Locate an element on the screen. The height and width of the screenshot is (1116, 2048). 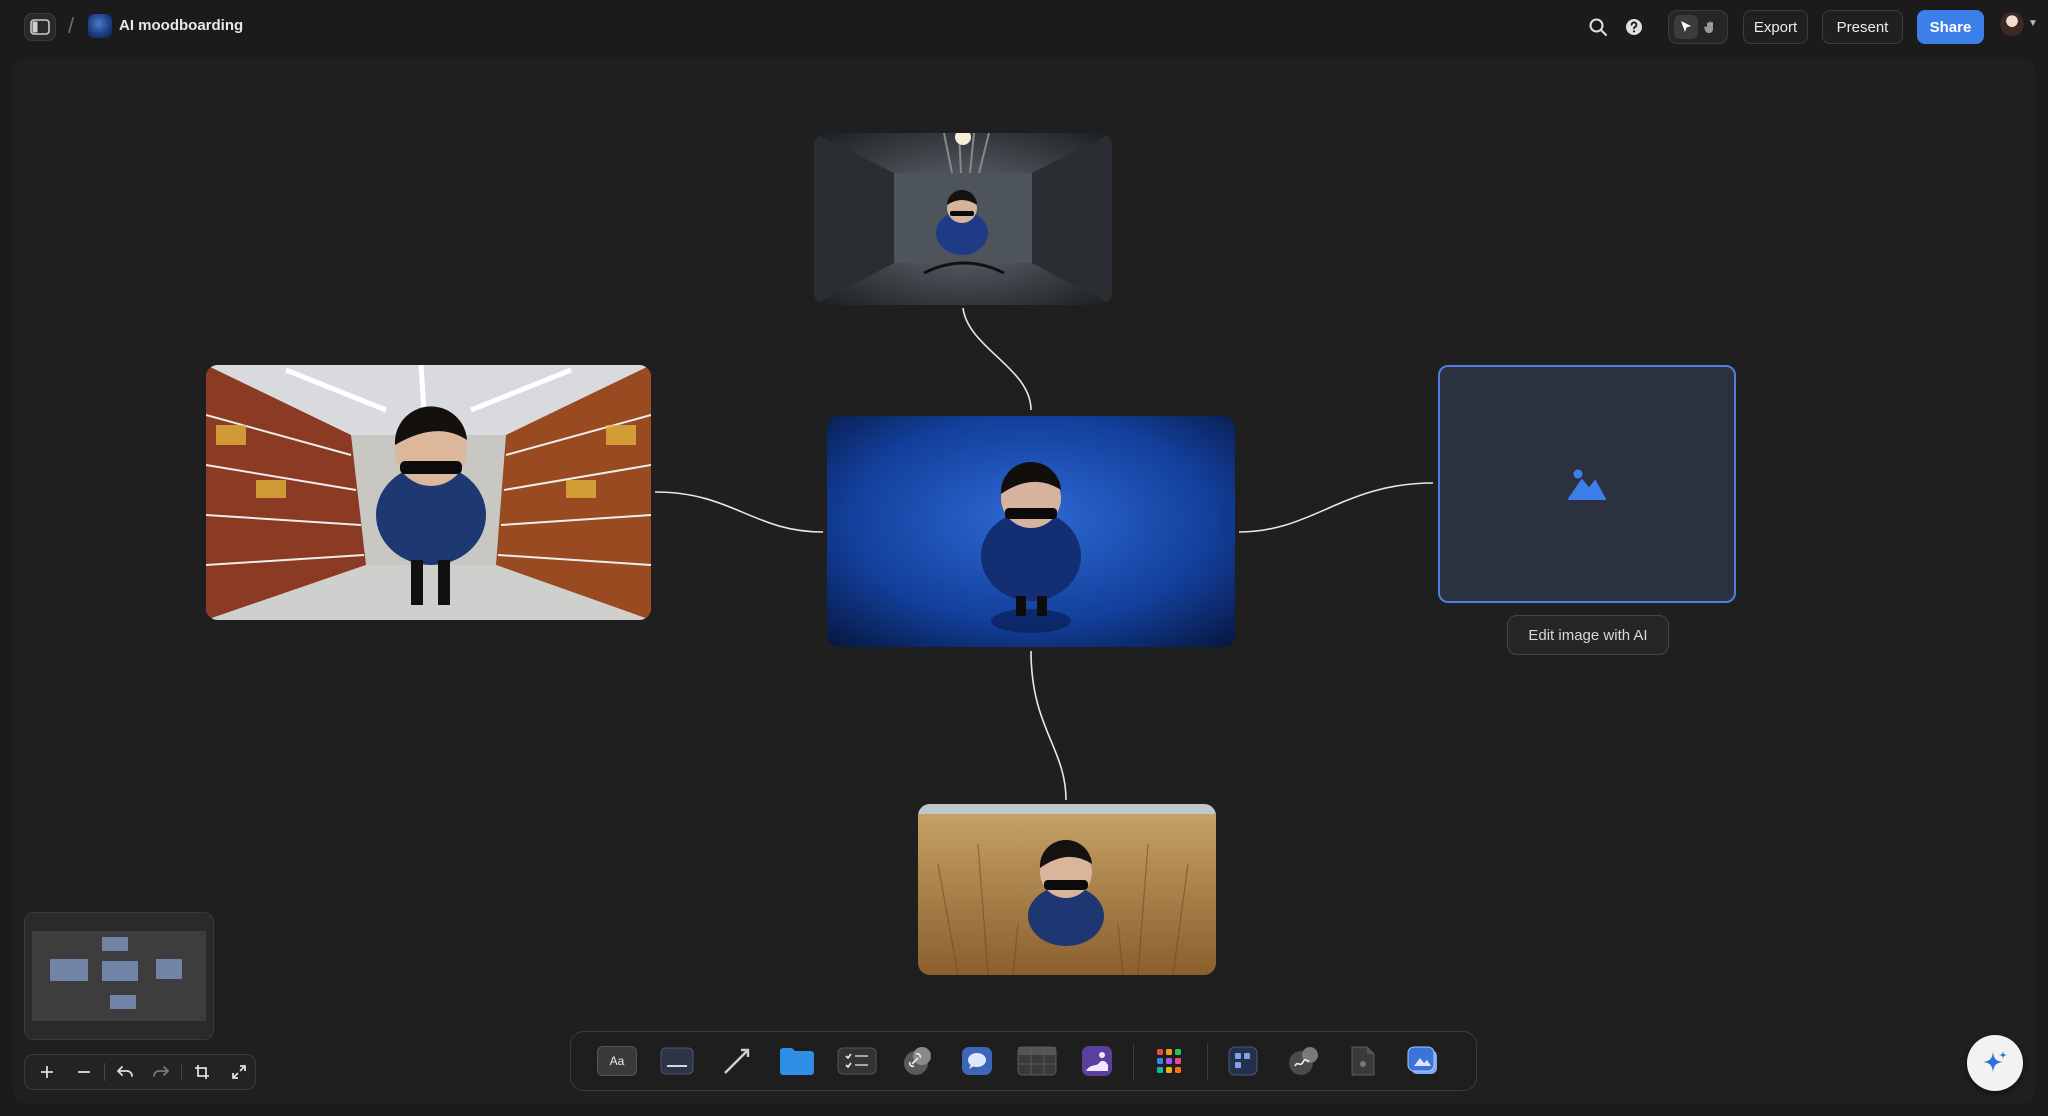
select-tool-button is located at coordinates (1686, 27).